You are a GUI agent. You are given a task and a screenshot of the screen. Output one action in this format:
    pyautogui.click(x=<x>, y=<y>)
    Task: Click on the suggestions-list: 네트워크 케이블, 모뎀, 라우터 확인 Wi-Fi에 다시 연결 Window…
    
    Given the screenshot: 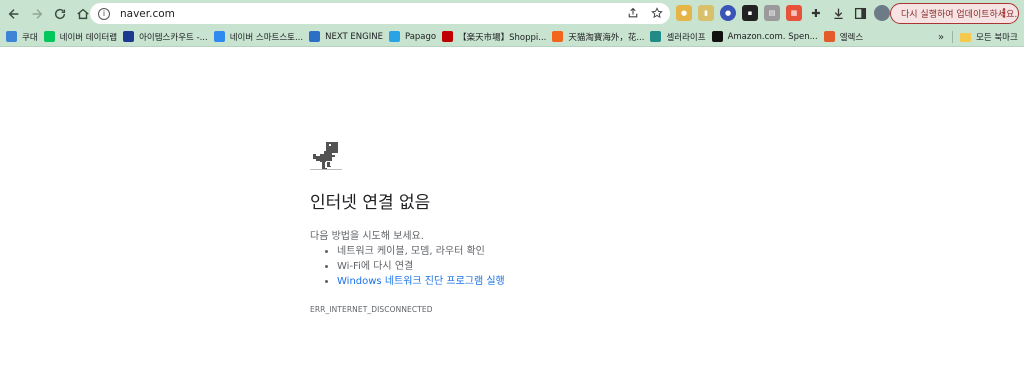 What is the action you would take?
    pyautogui.click(x=520, y=266)
    